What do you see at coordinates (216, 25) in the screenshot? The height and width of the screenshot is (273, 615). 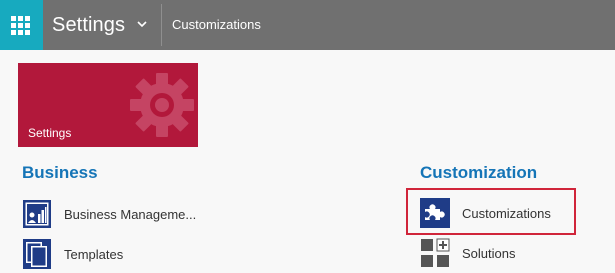 I see `breadcrumb-customizations: Customizations` at bounding box center [216, 25].